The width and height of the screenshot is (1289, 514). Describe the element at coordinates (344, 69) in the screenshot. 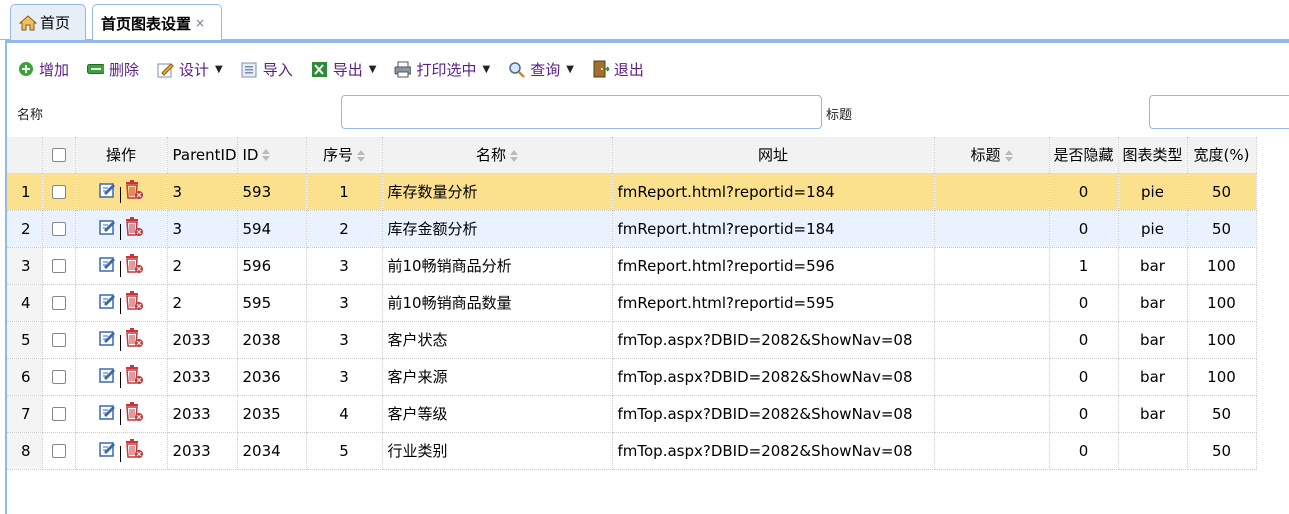

I see `export-dropdown: 导出 ▼` at that location.